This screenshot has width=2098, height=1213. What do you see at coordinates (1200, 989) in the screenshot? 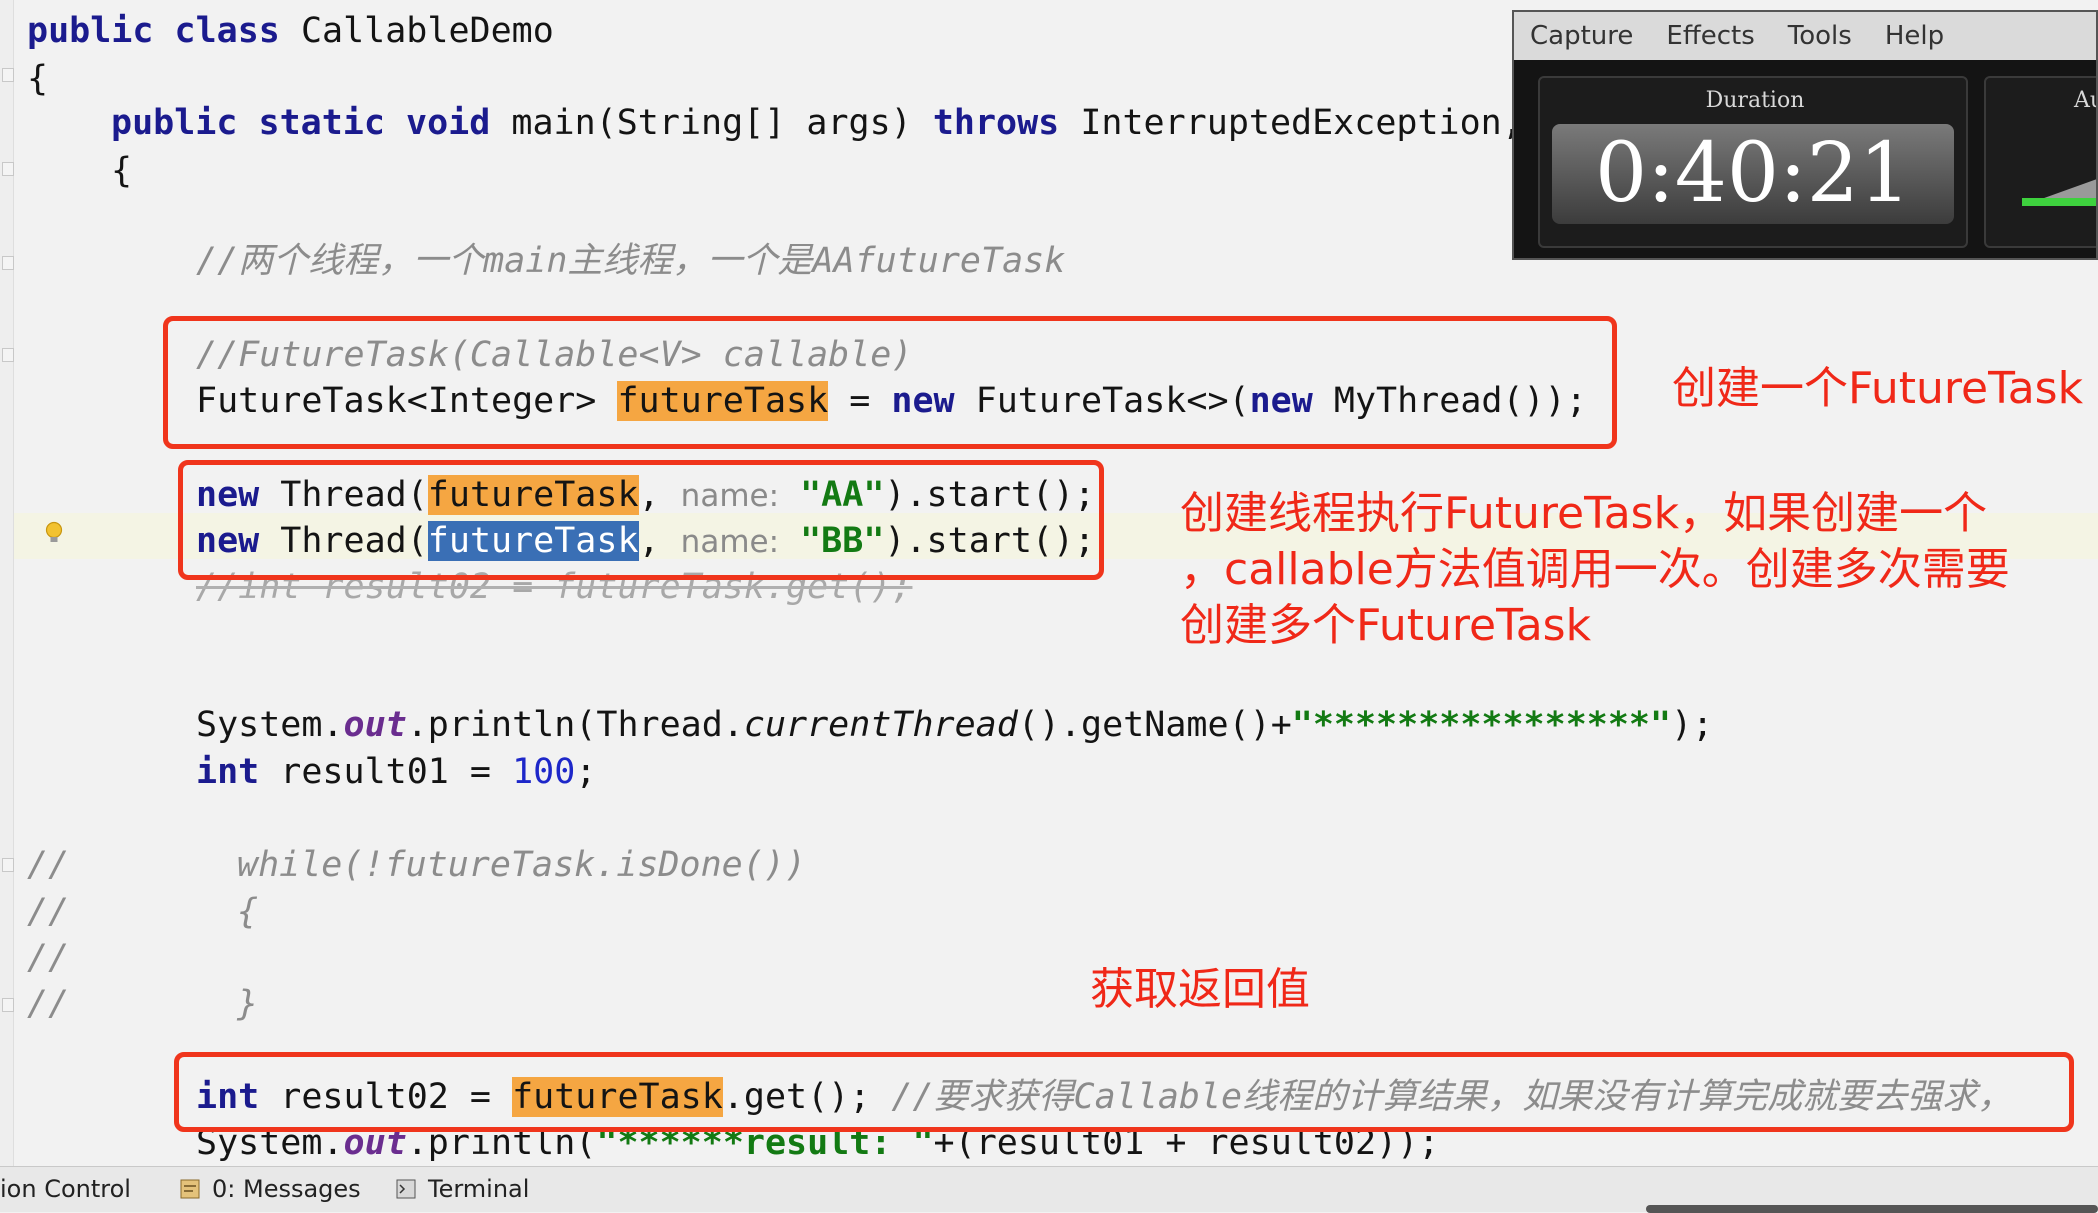
I see `annotation-get-return-value: 获取返回值` at bounding box center [1200, 989].